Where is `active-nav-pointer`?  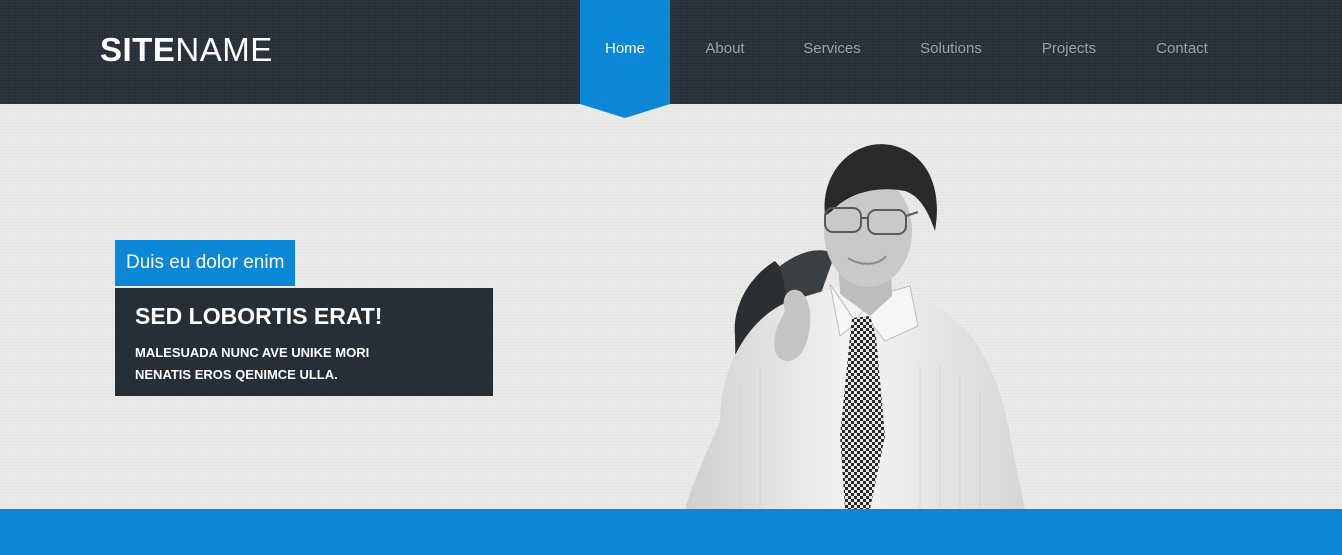
active-nav-pointer is located at coordinates (625, 111).